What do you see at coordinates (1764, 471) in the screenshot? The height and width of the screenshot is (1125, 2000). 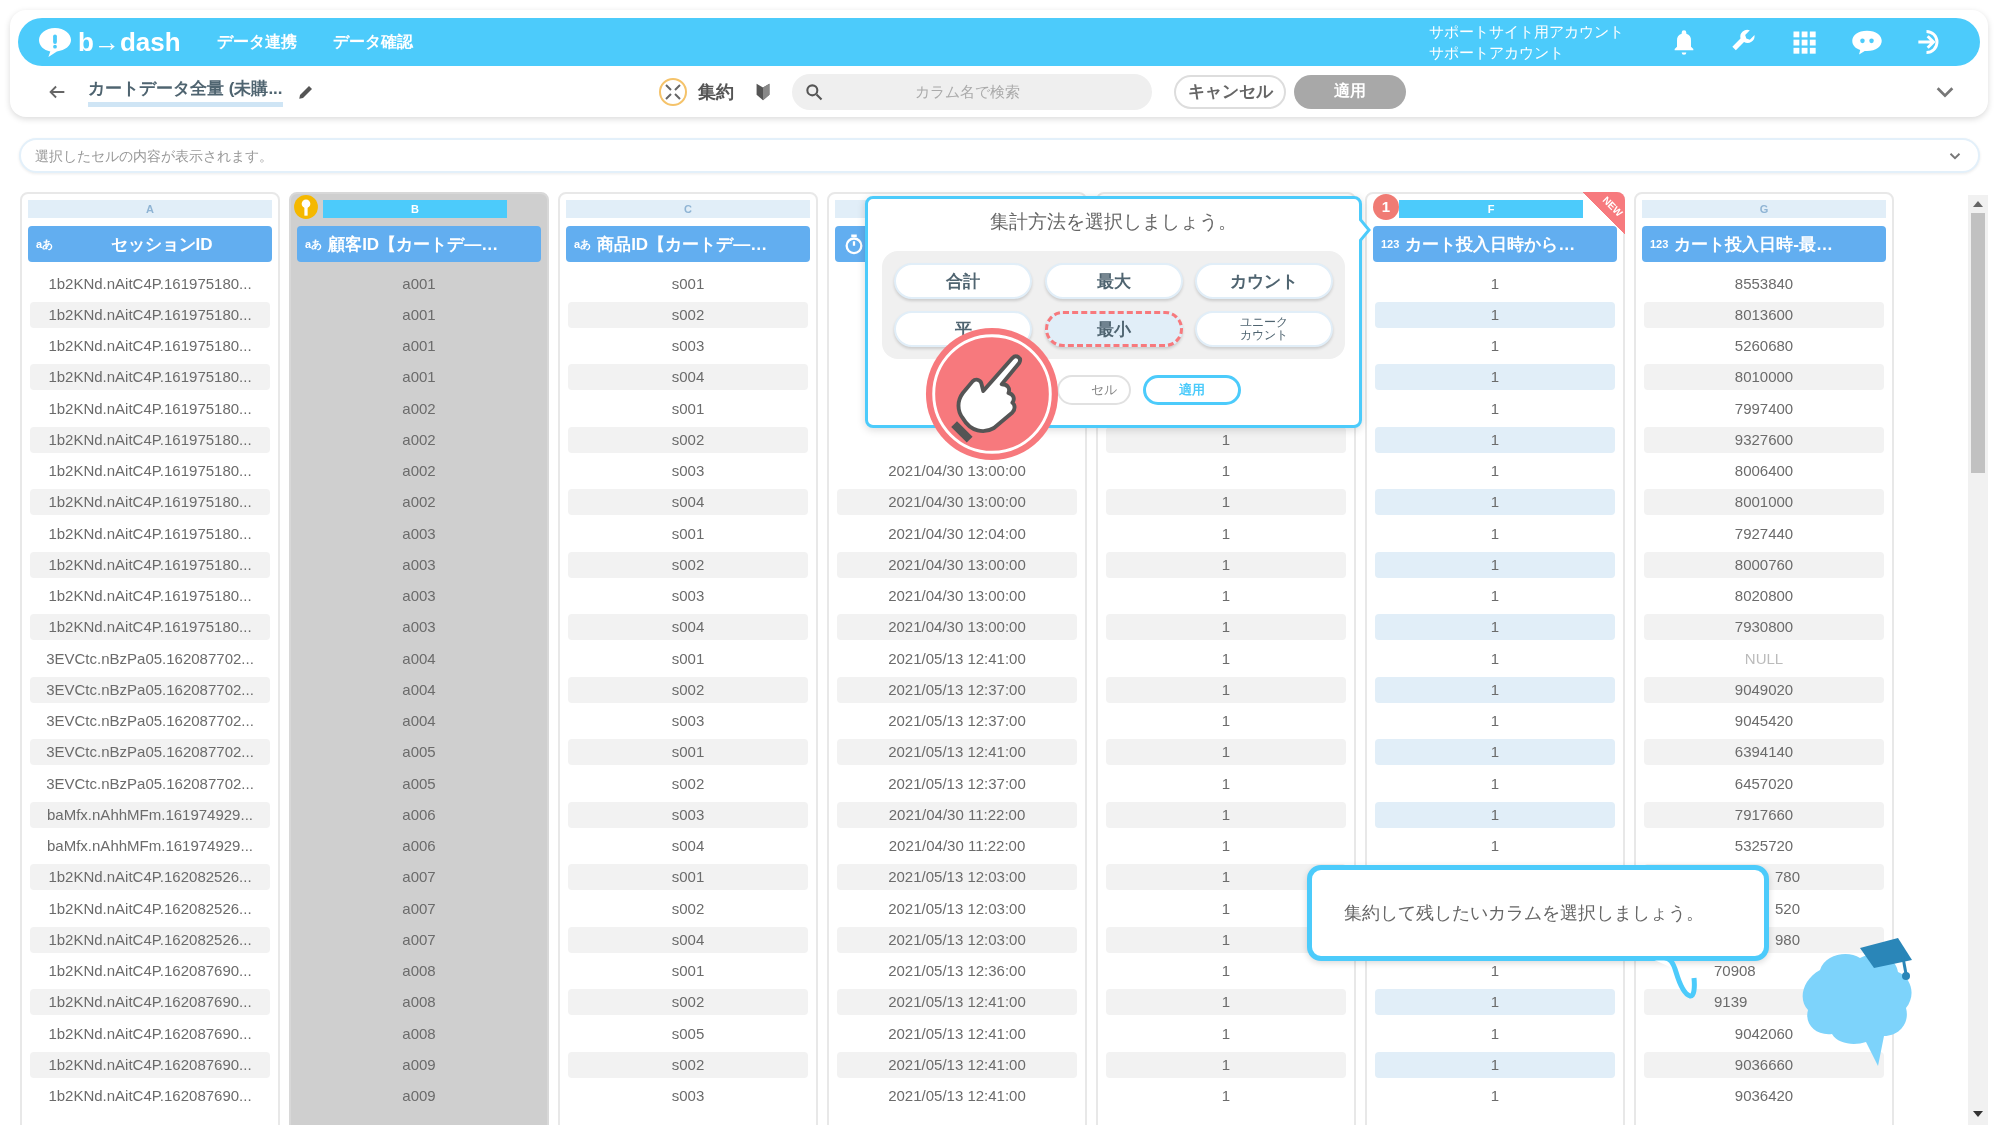 I see `table-cell: 8006400` at bounding box center [1764, 471].